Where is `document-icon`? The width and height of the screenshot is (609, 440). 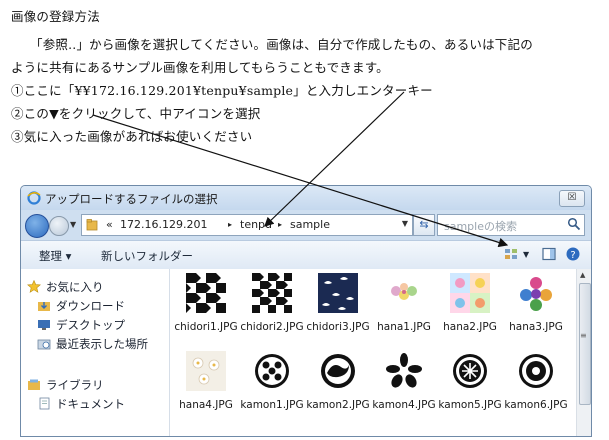 document-icon is located at coordinates (44, 403).